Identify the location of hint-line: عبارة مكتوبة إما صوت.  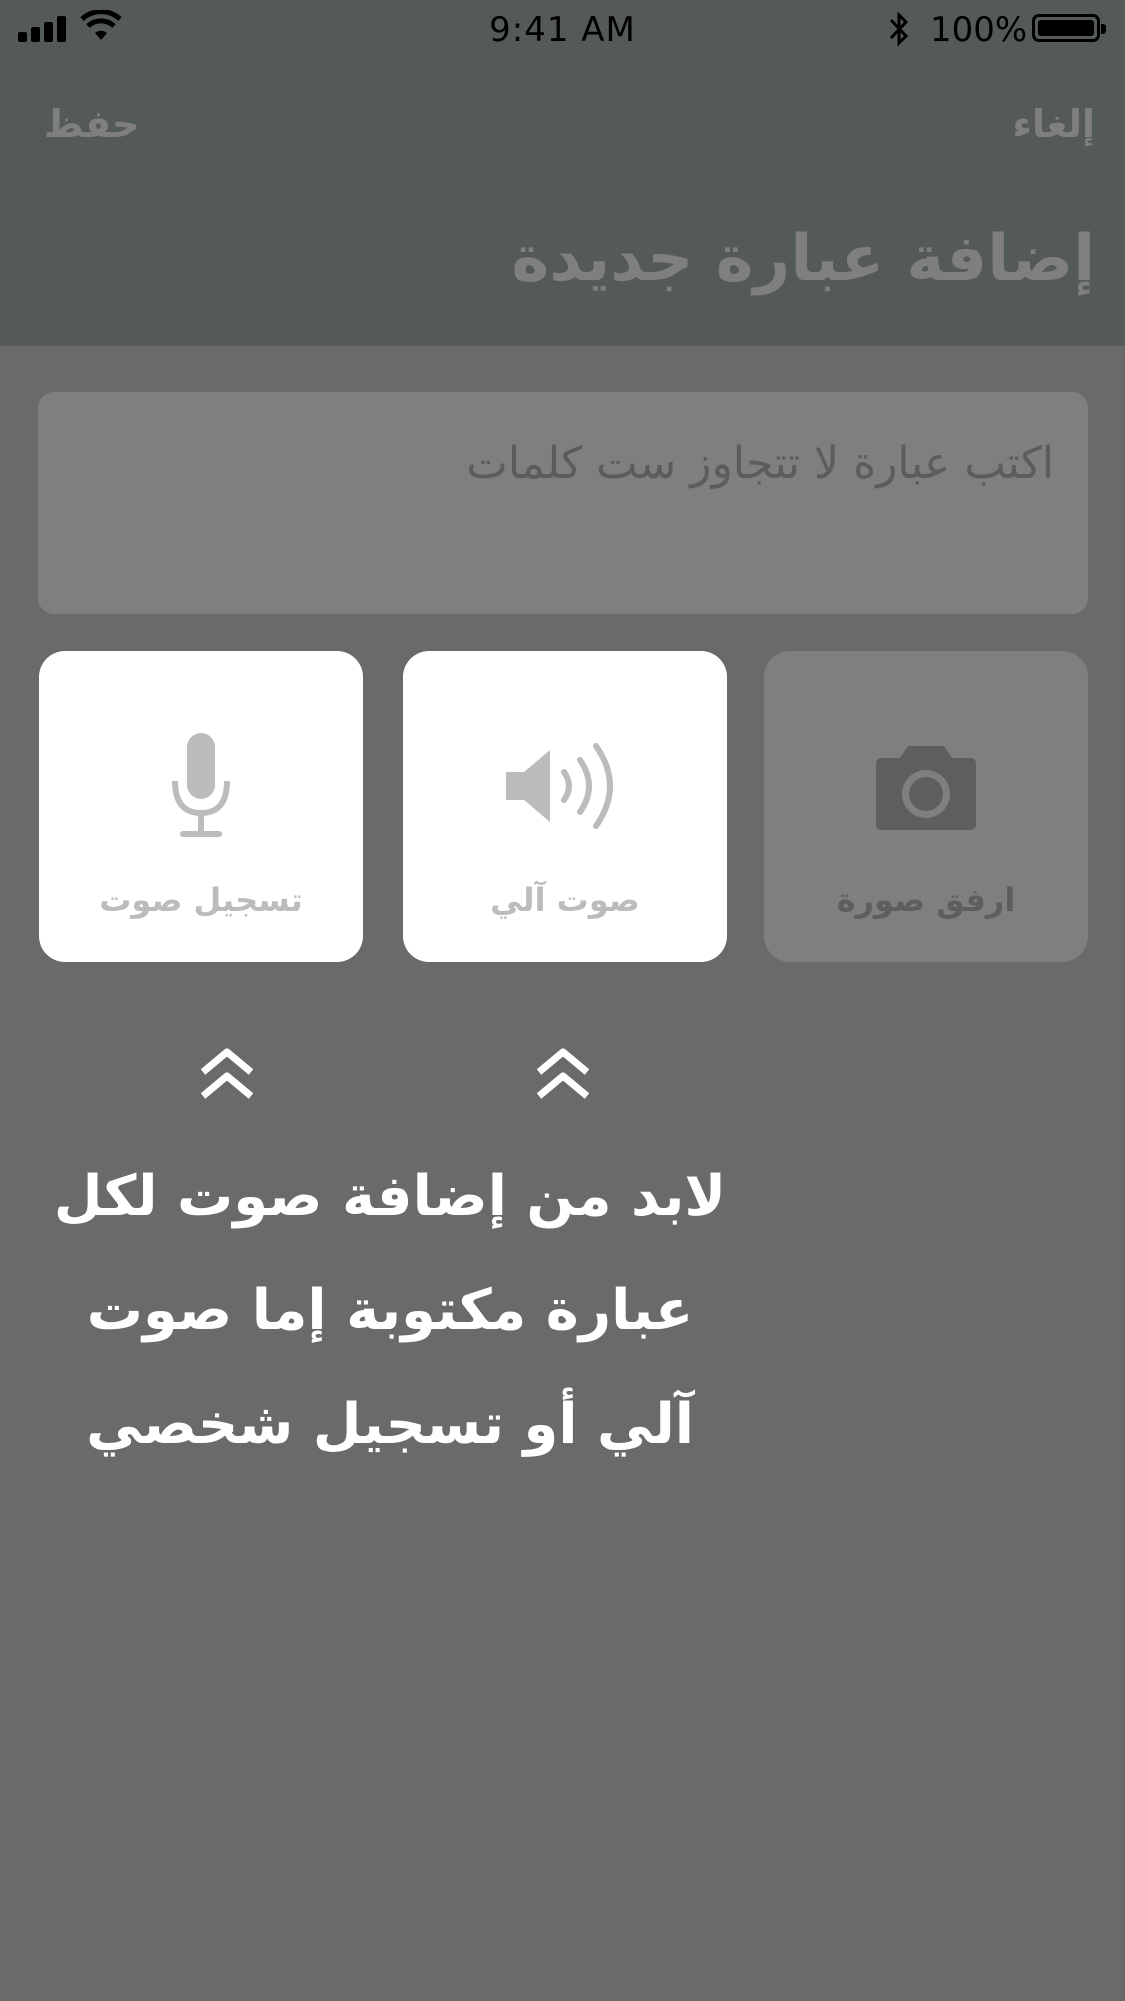
(390, 1310).